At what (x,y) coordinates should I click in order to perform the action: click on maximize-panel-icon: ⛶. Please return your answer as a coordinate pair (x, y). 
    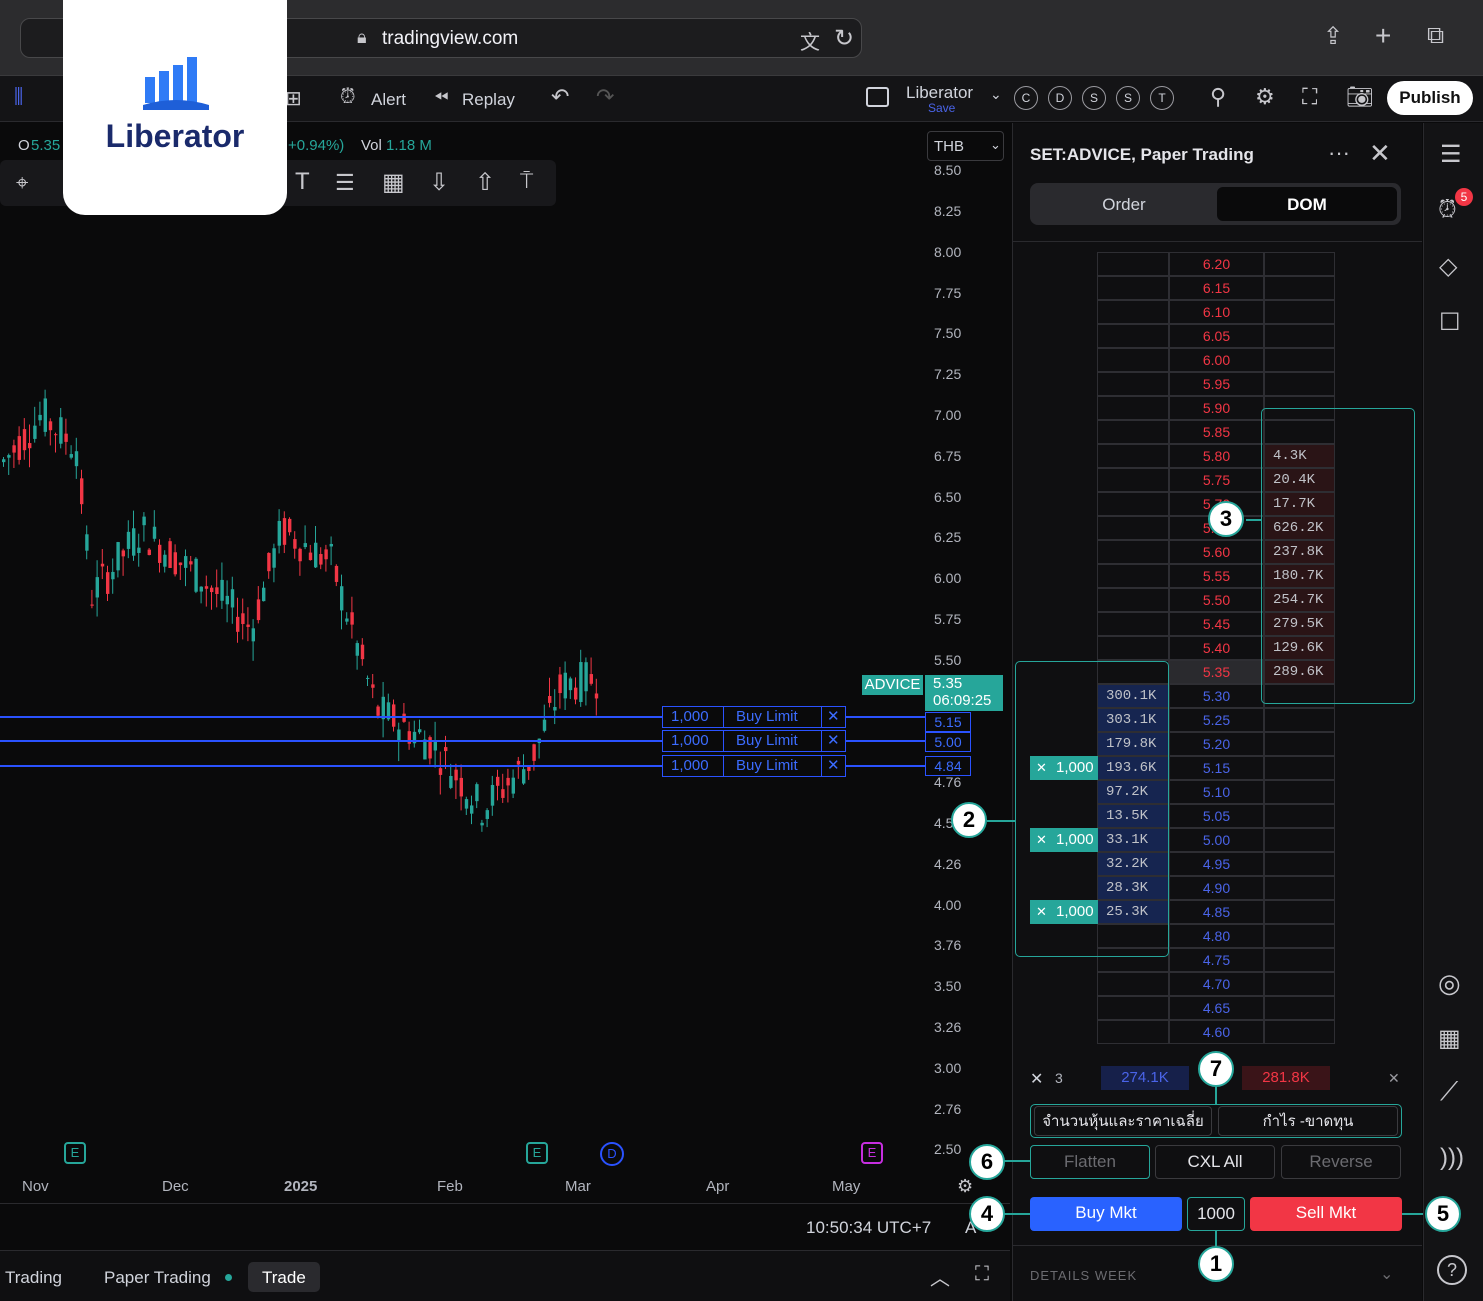
    Looking at the image, I should click on (982, 1274).